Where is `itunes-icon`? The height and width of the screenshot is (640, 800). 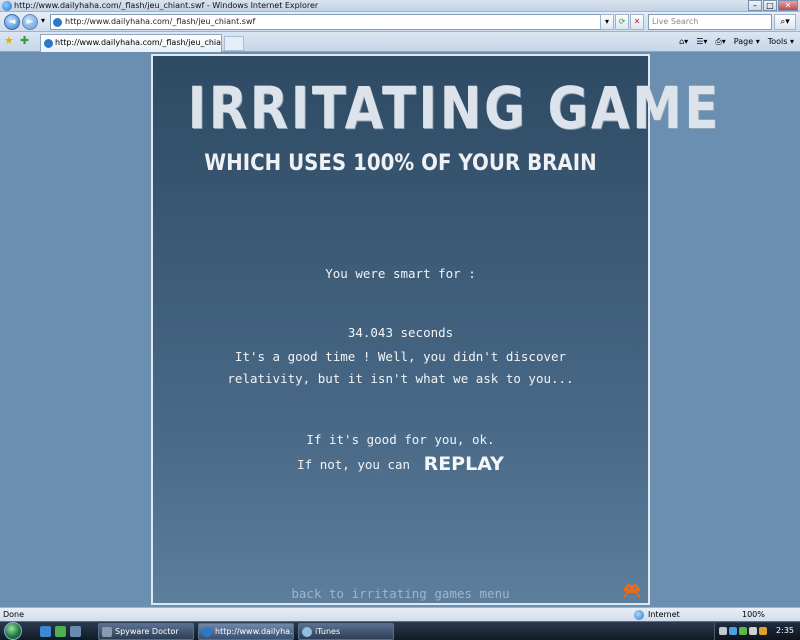
itunes-icon is located at coordinates (307, 632).